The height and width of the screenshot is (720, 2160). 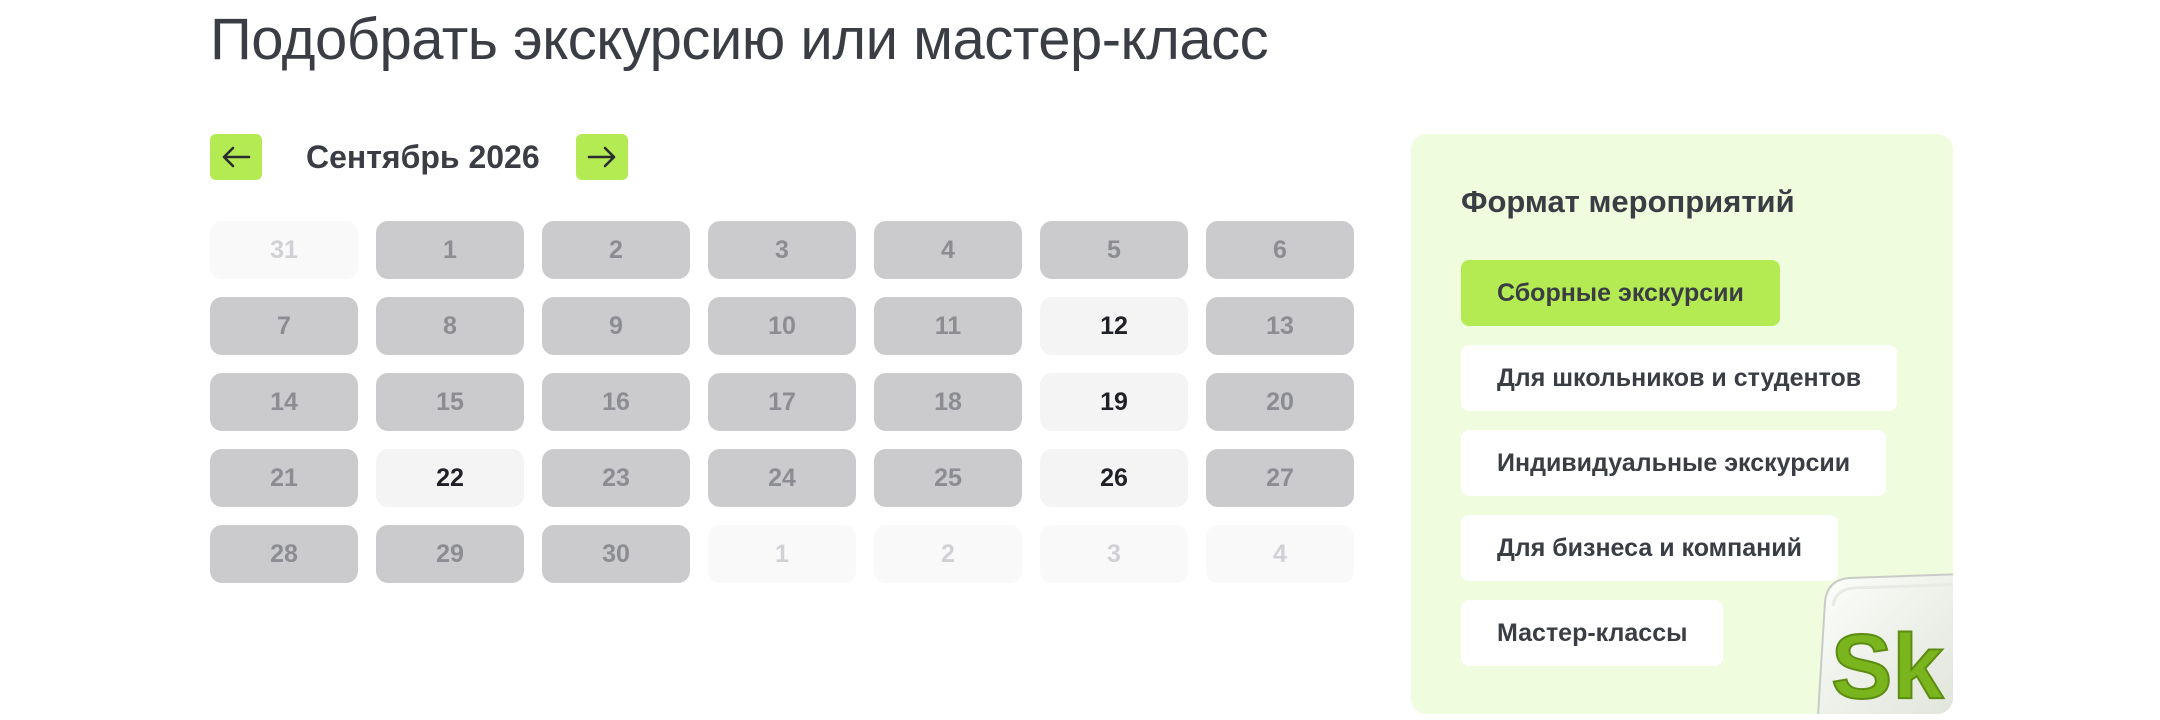 I want to click on calendar-day: 31, so click(x=284, y=250).